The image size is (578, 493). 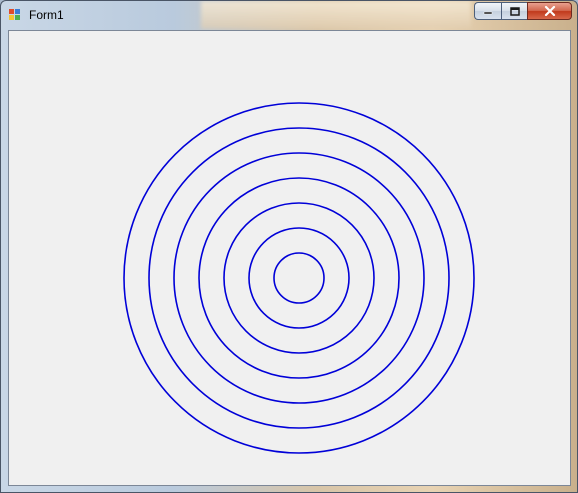 I want to click on close-button, so click(x=549, y=11).